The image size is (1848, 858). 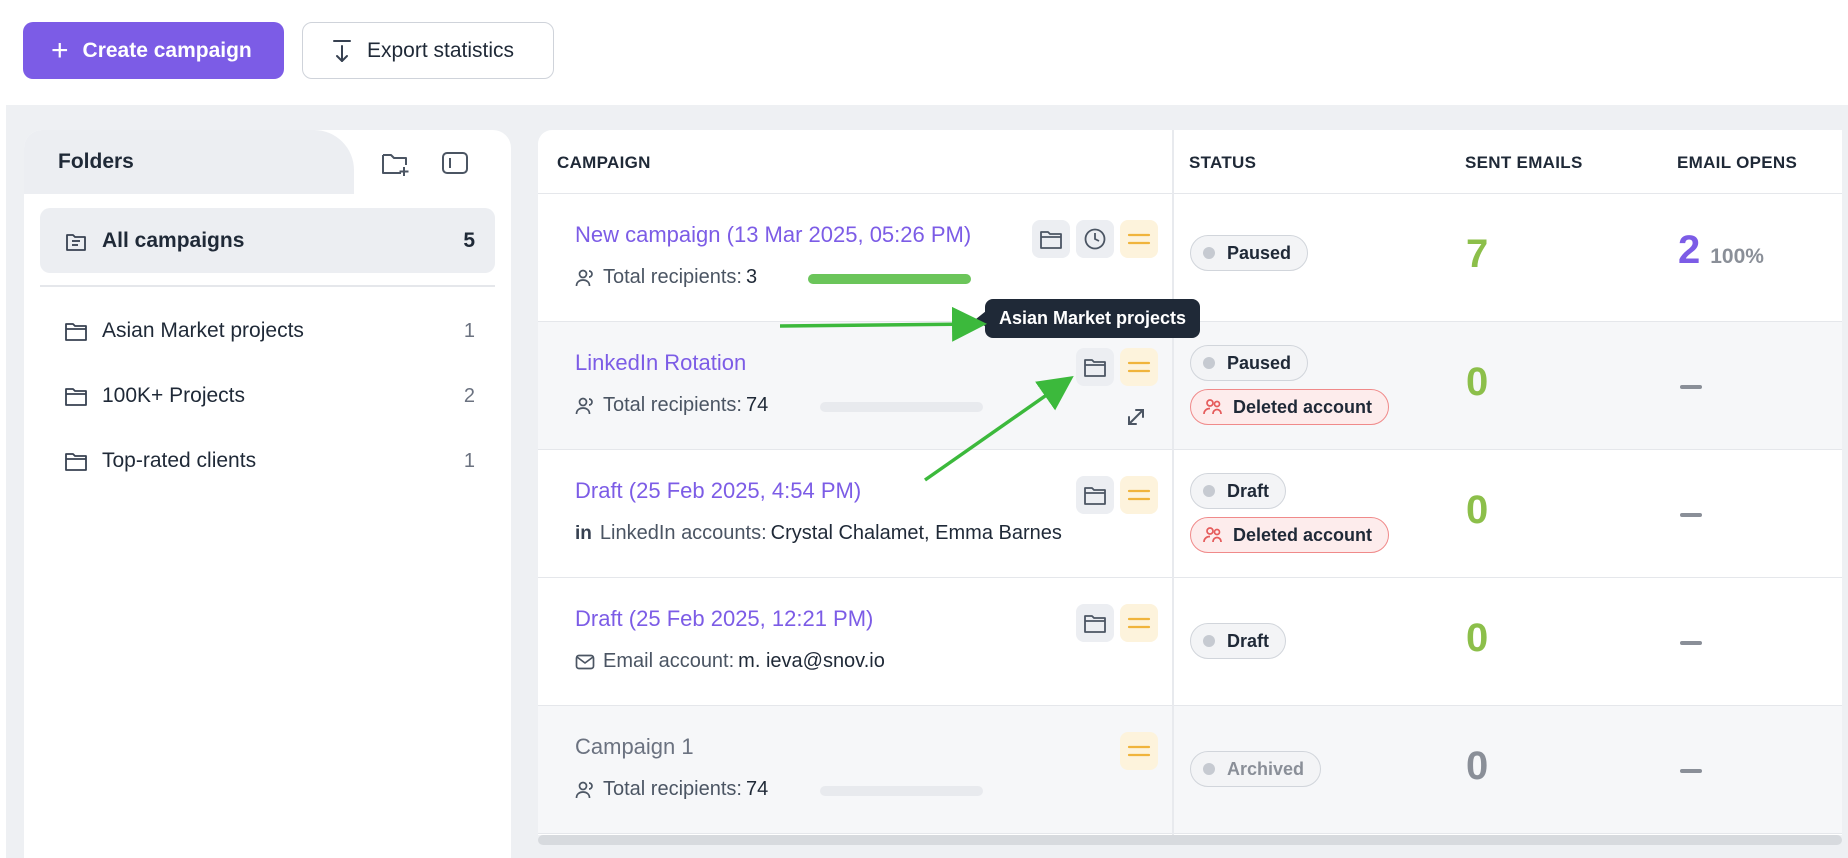 I want to click on collapse-panel-button, so click(x=455, y=163).